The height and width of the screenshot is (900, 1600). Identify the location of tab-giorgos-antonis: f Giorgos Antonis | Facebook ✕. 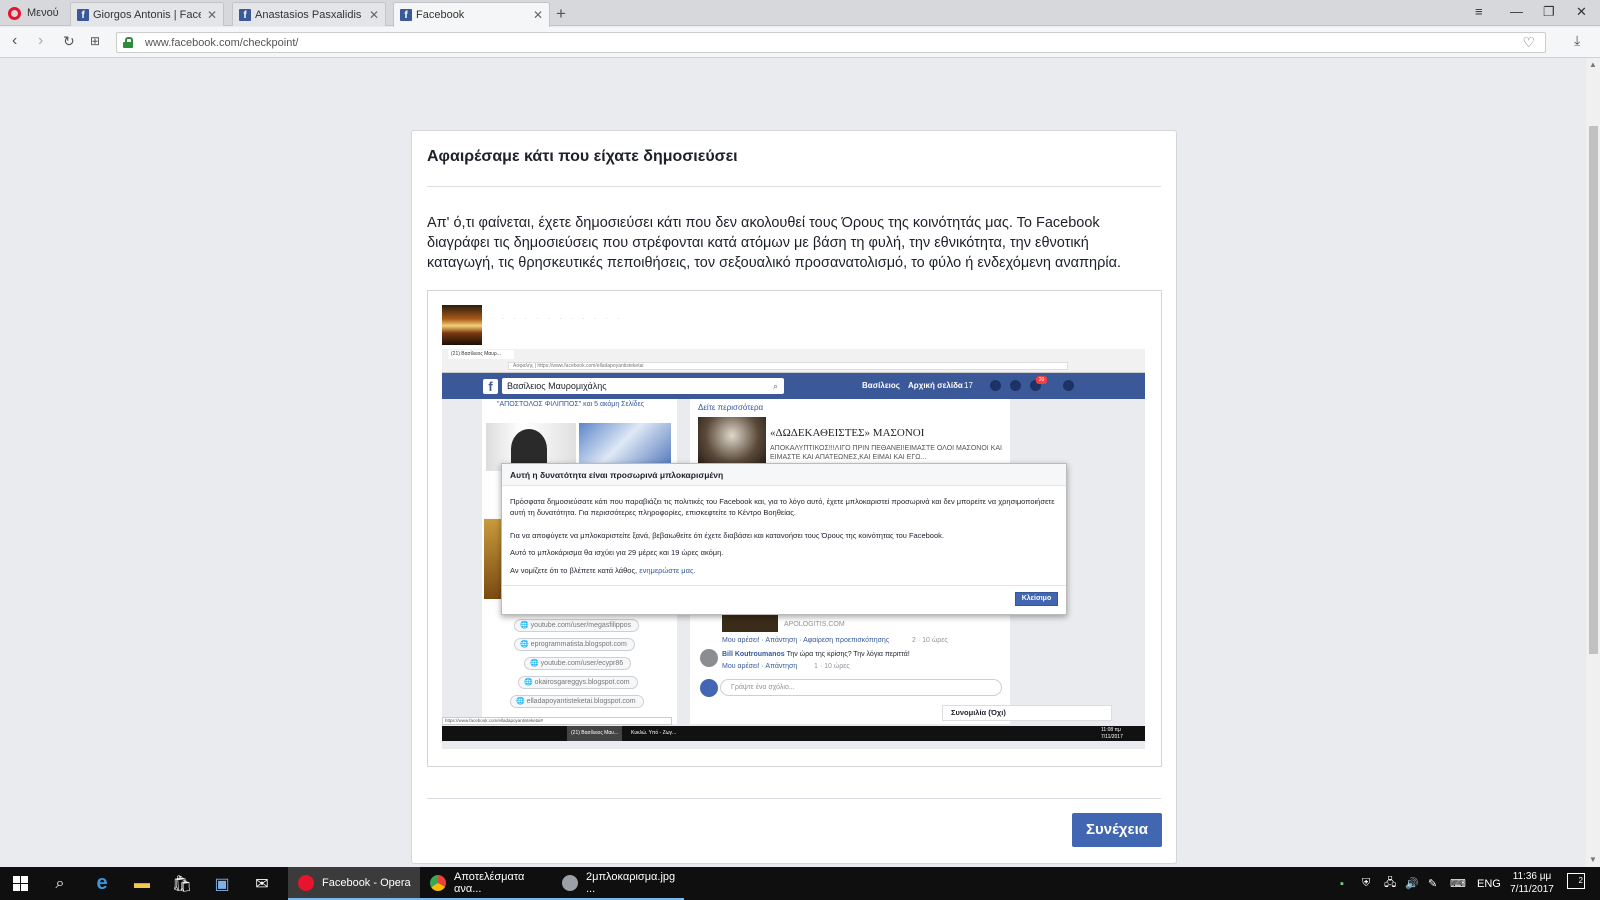
(147, 14).